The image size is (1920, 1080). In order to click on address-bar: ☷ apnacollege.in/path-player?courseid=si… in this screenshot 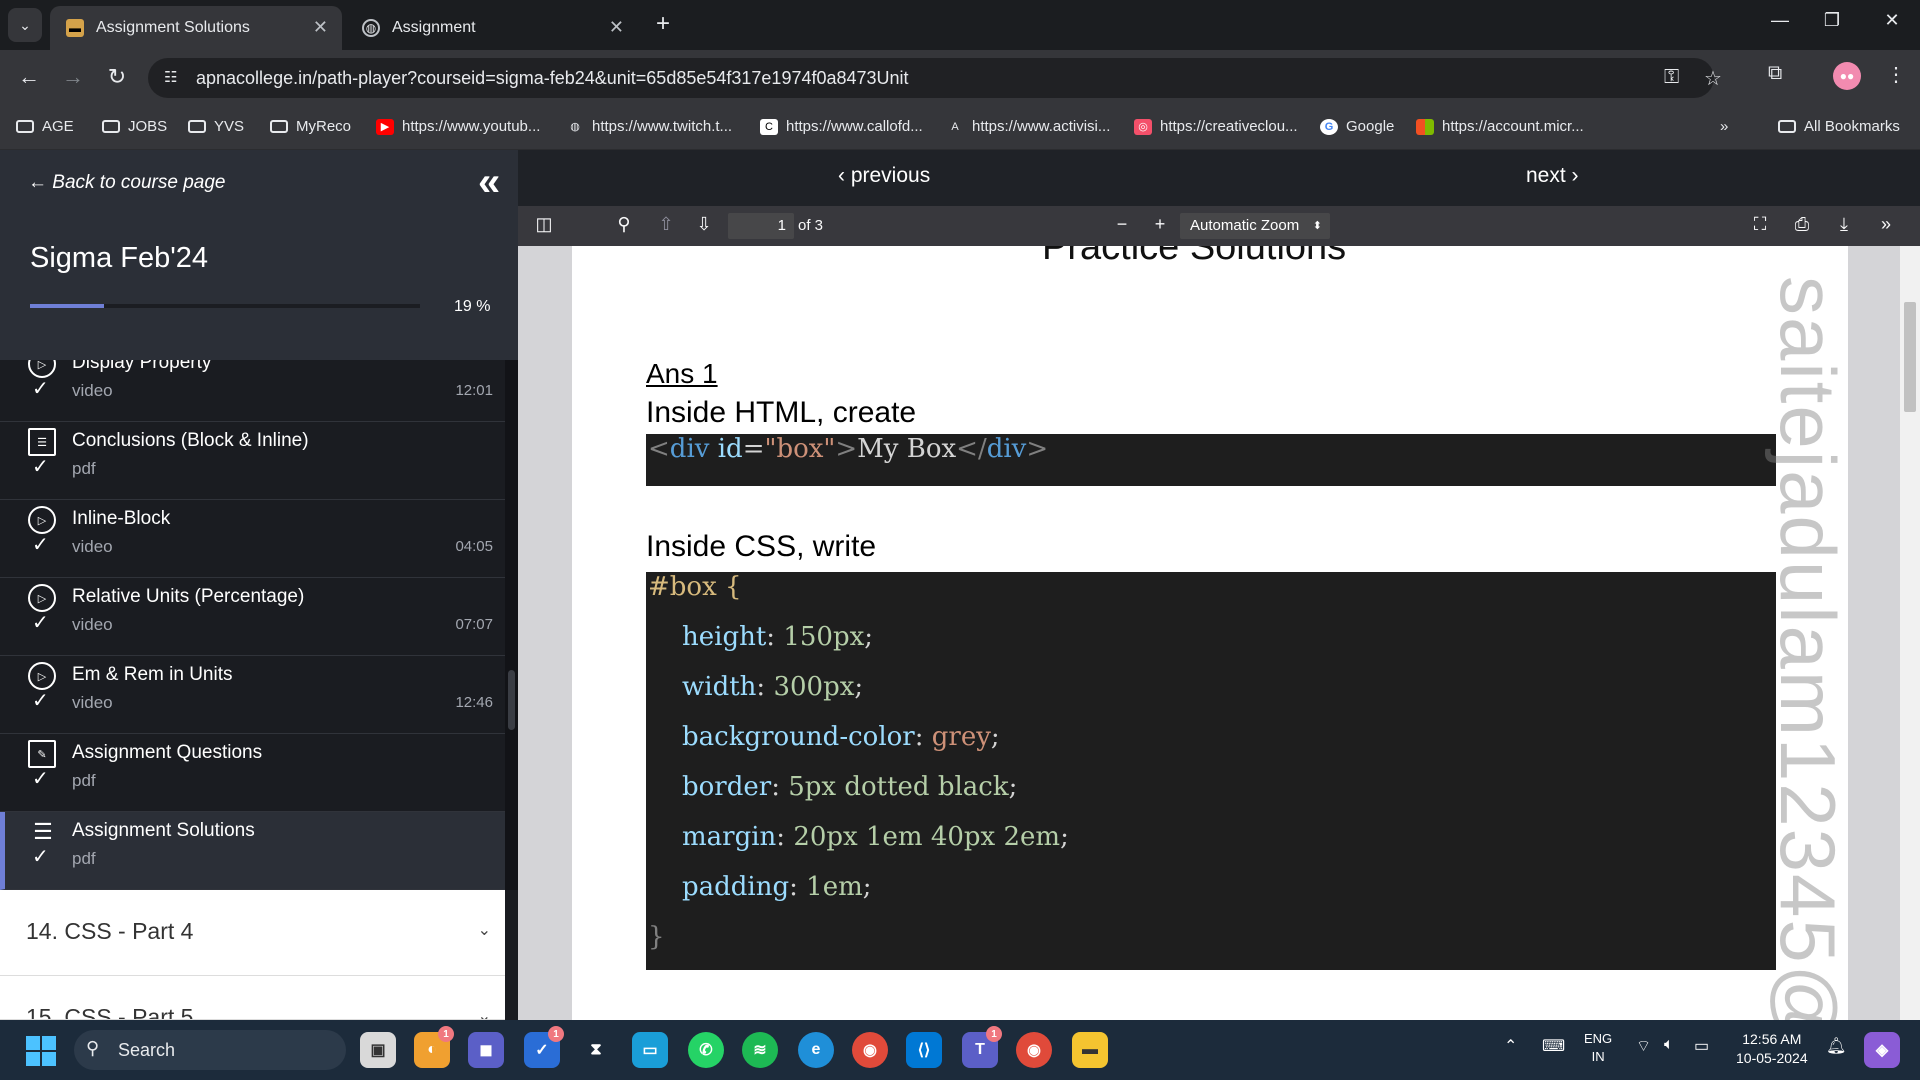, I will do `click(935, 78)`.